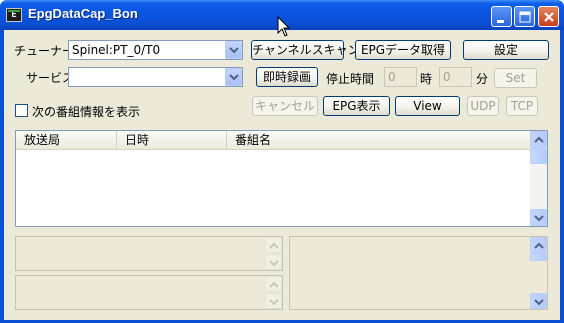 The image size is (564, 323). I want to click on tuner-value: Spinel:PT_0/T0, so click(116, 50).